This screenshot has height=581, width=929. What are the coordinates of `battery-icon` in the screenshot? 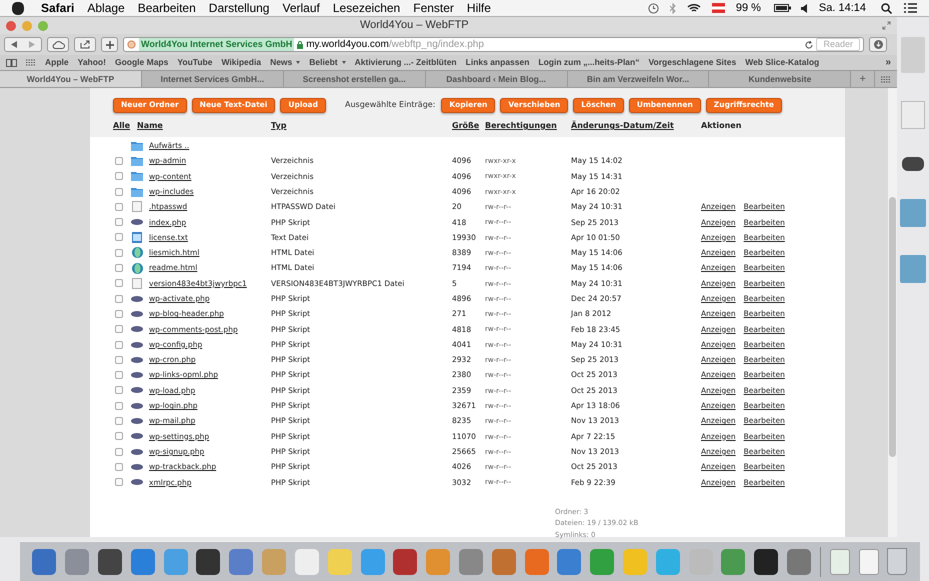 It's located at (782, 8).